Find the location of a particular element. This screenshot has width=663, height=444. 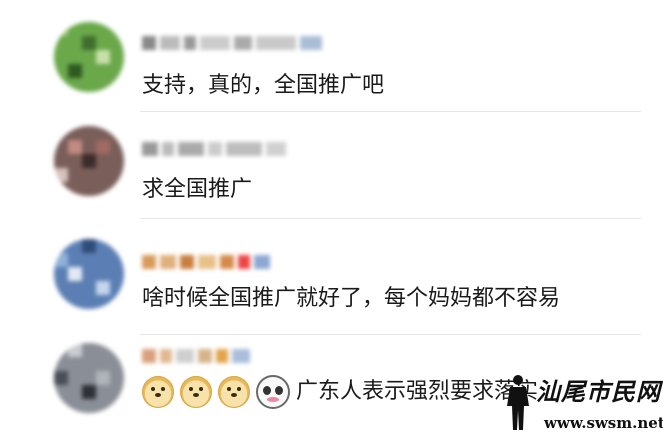

comment-emoji-row: 广东人表示强烈要求落实 is located at coordinates (340, 392).